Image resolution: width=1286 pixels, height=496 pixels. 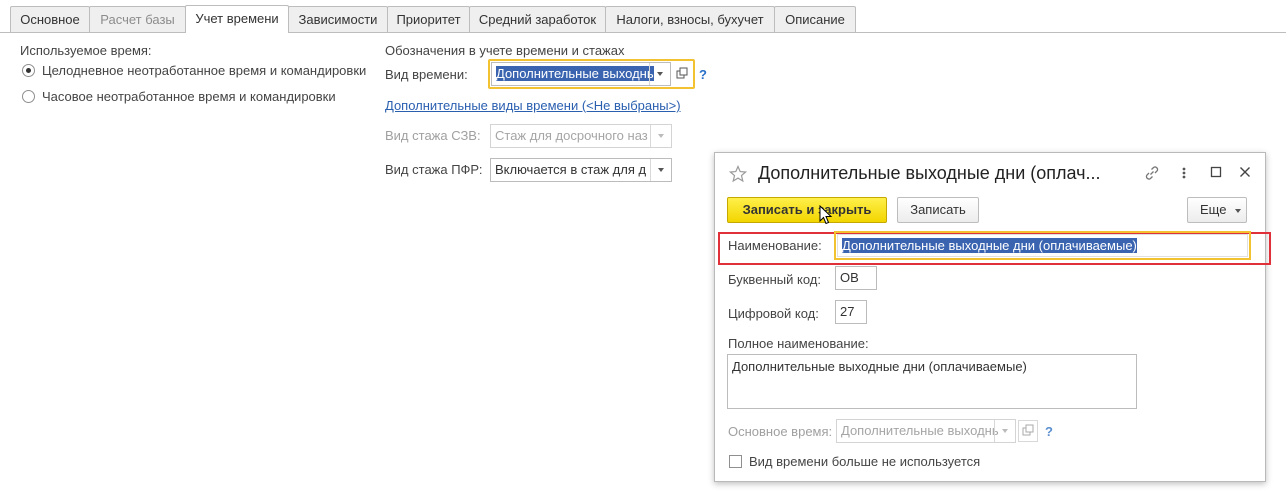 I want to click on mouse-cursor-icon, so click(x=826, y=215).